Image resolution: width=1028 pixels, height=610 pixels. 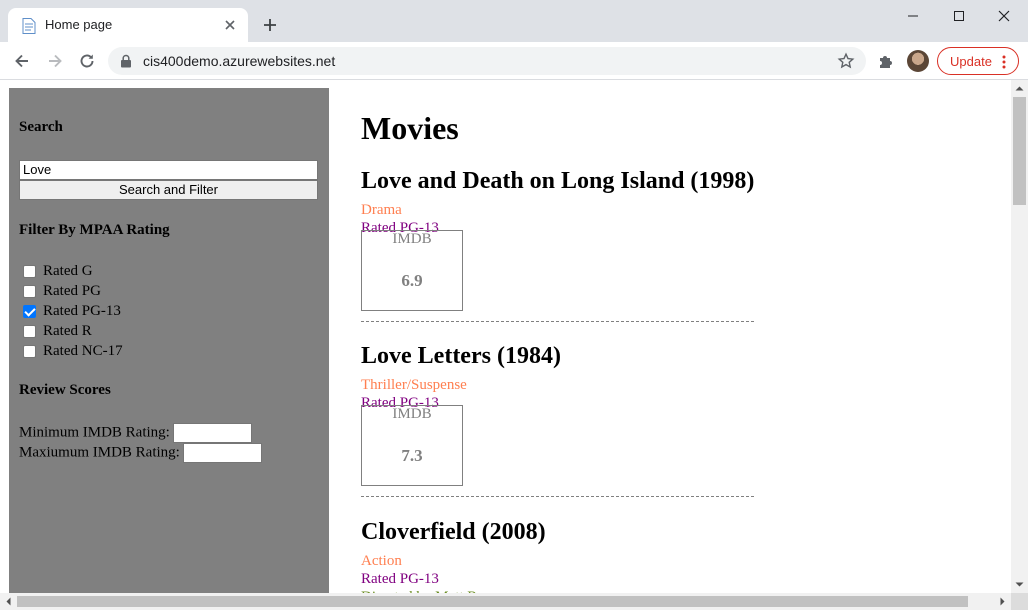 What do you see at coordinates (41, 127) in the screenshot?
I see `search-heading: Search` at bounding box center [41, 127].